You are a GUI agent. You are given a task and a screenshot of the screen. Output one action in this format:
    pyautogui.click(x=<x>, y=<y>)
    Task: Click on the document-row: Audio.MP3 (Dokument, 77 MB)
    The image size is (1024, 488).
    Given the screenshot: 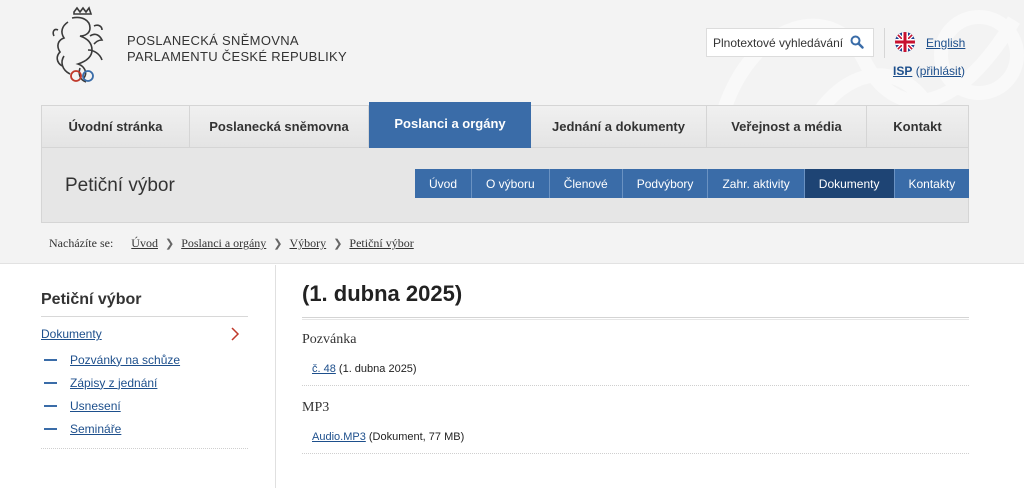 What is the action you would take?
    pyautogui.click(x=388, y=437)
    